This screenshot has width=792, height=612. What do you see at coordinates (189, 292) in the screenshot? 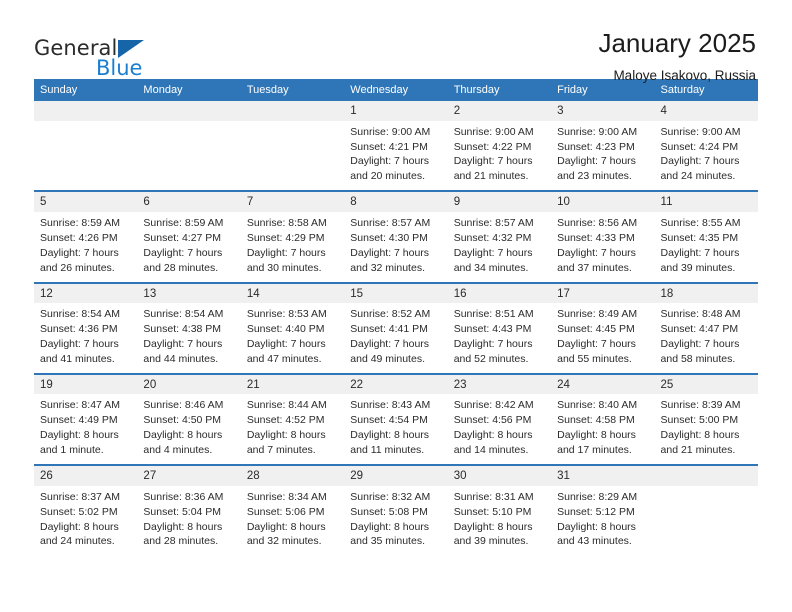
I see `day-number-13: 13` at bounding box center [189, 292].